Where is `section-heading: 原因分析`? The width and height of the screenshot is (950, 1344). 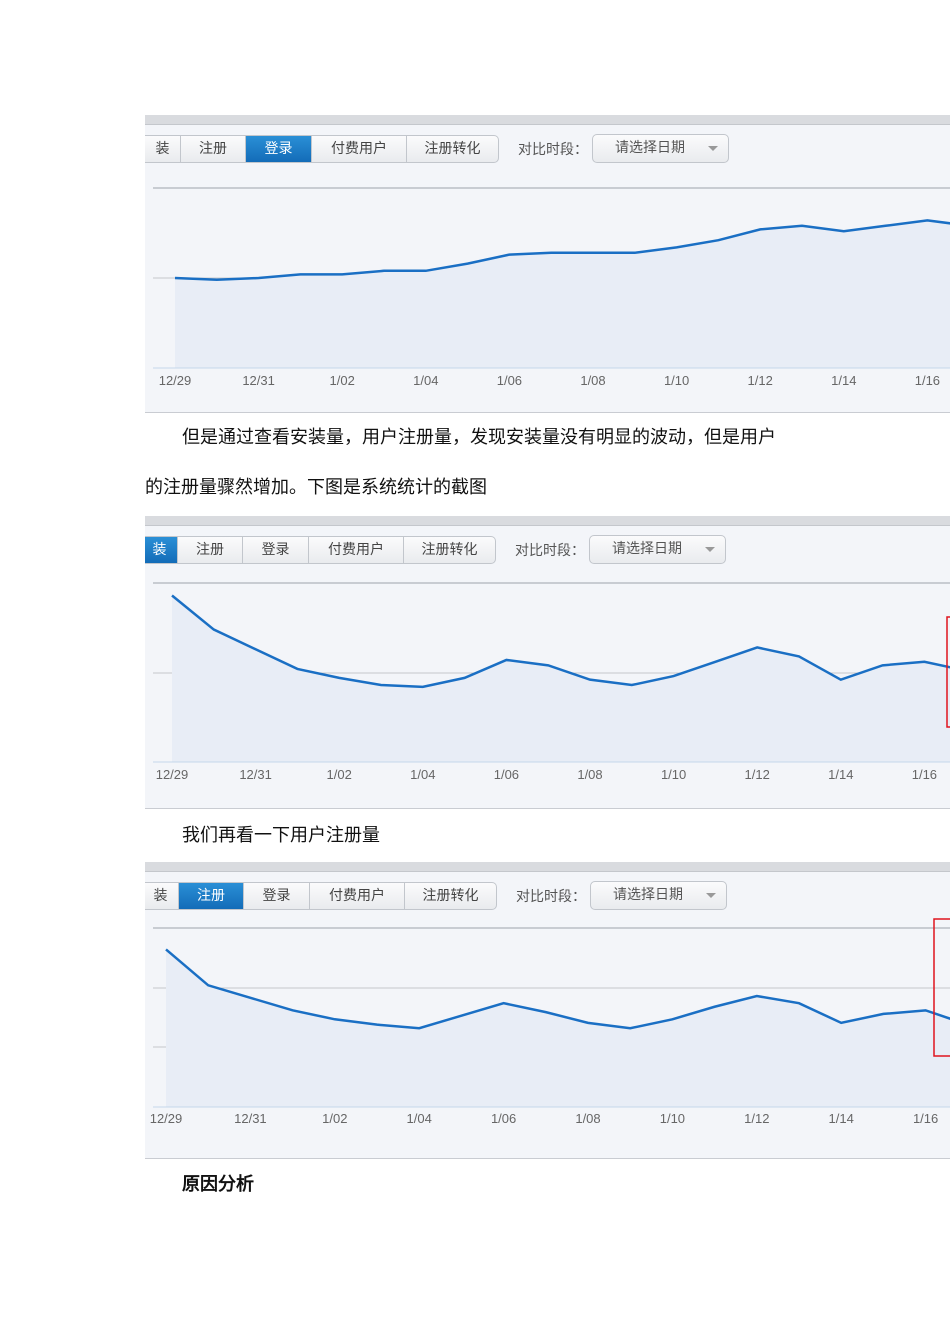
section-heading: 原因分析 is located at coordinates (218, 1184).